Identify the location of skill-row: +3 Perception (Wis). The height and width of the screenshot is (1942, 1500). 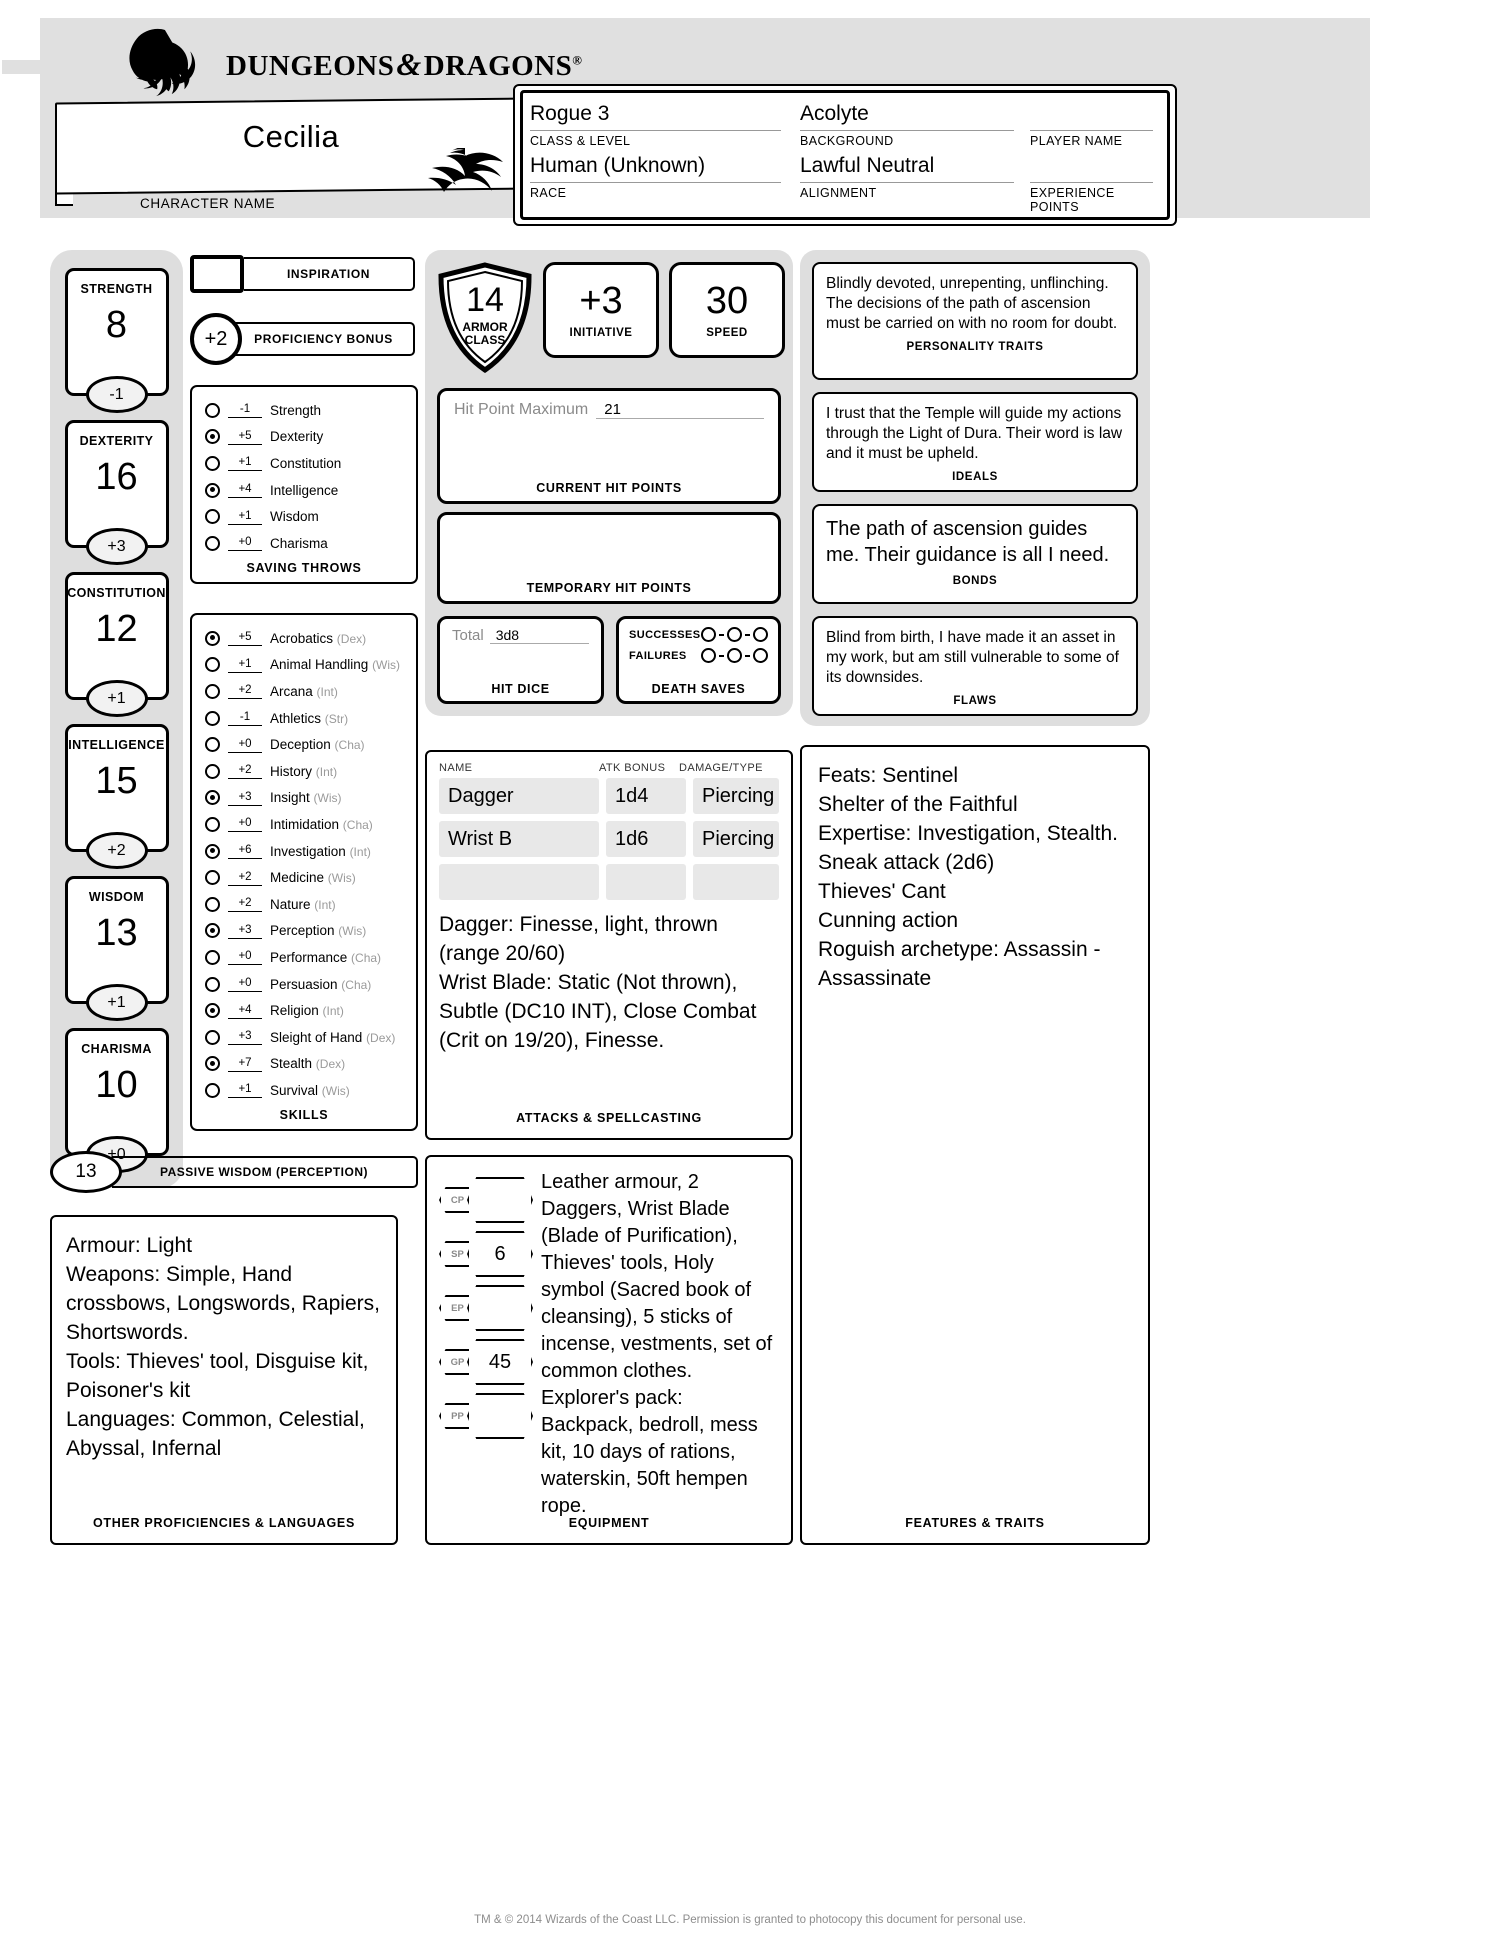
(304, 931).